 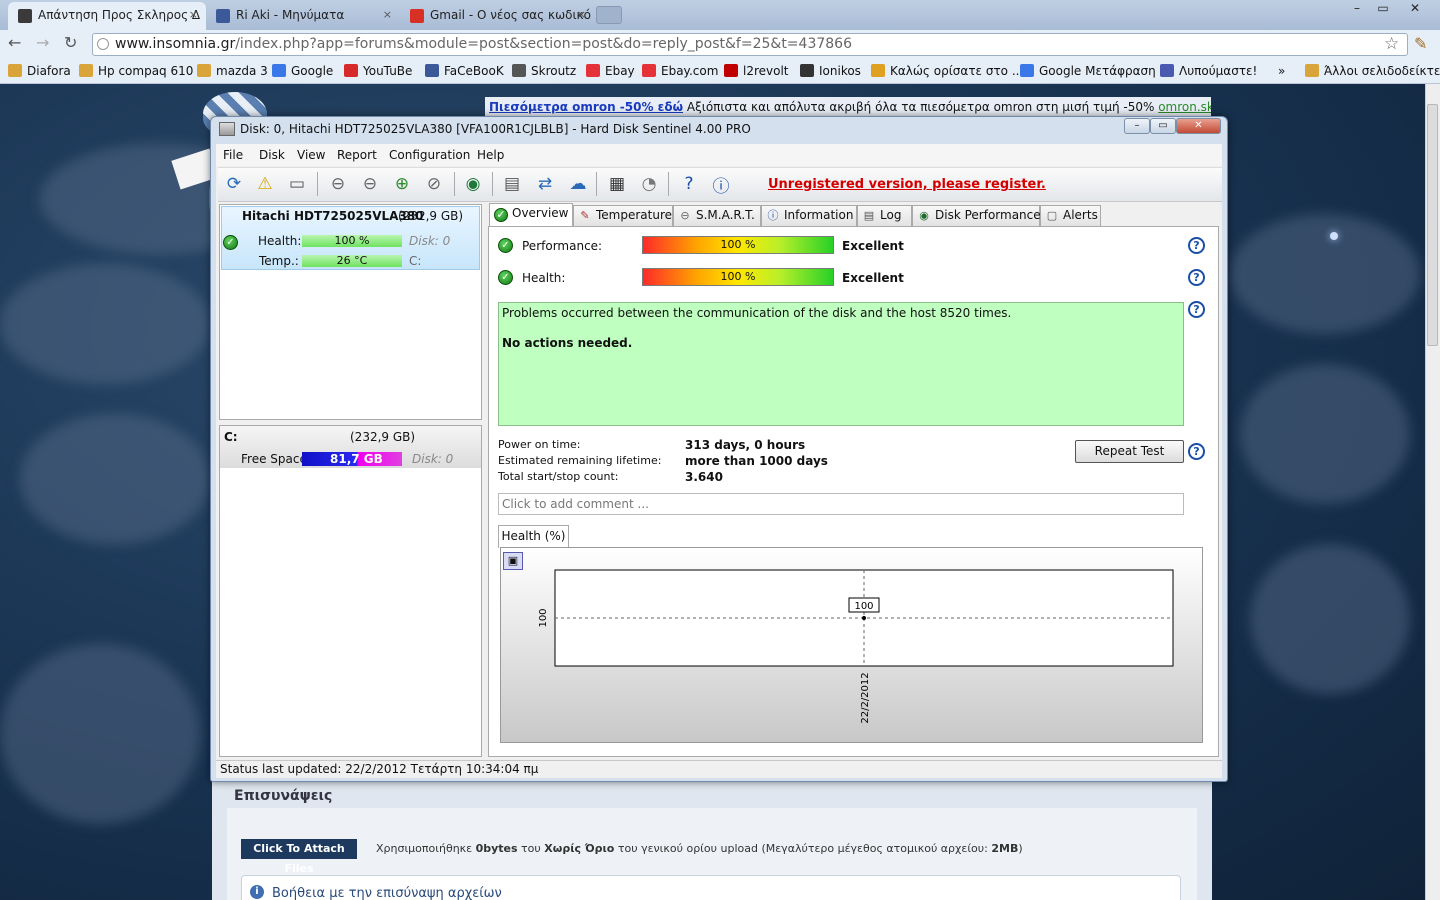 What do you see at coordinates (512, 184) in the screenshot?
I see `report-icon: ▤` at bounding box center [512, 184].